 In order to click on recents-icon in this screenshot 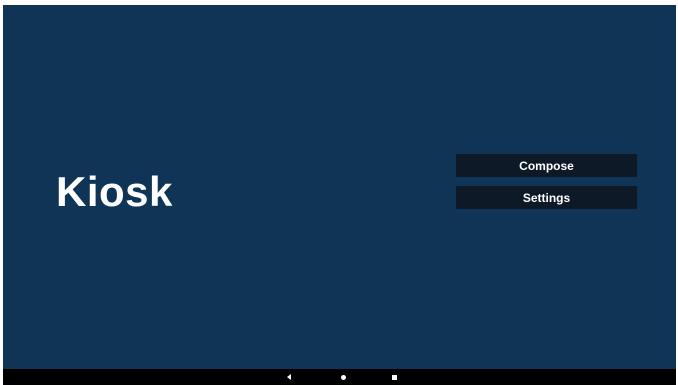, I will do `click(394, 377)`.